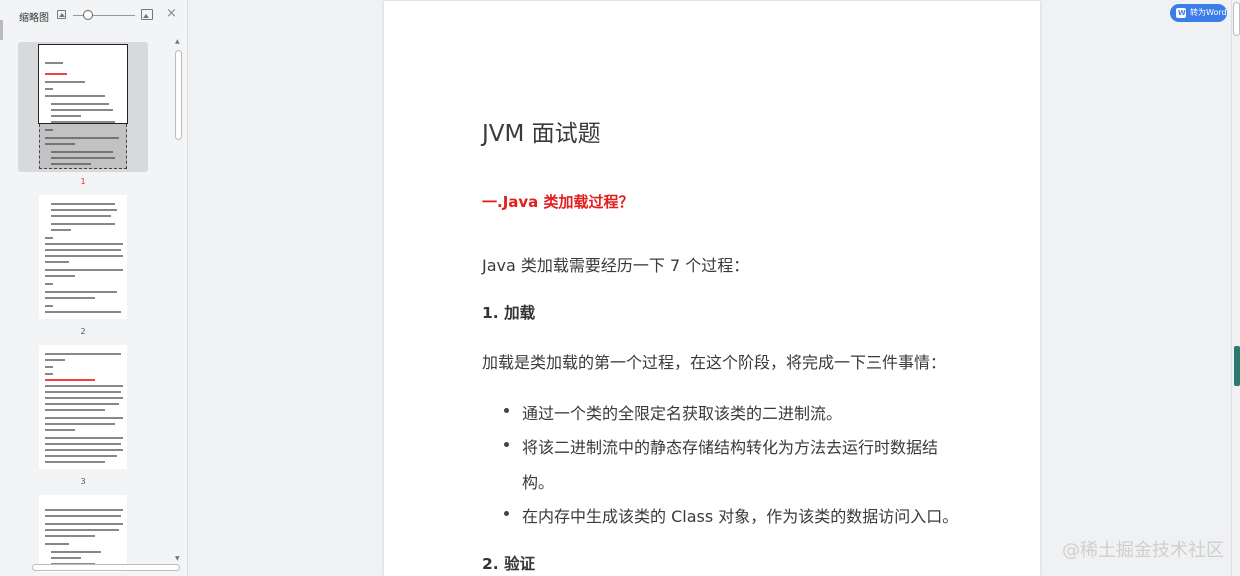 Image resolution: width=1240 pixels, height=576 pixels. What do you see at coordinates (509, 313) in the screenshot?
I see `subsection-heading-1: 1. 加载` at bounding box center [509, 313].